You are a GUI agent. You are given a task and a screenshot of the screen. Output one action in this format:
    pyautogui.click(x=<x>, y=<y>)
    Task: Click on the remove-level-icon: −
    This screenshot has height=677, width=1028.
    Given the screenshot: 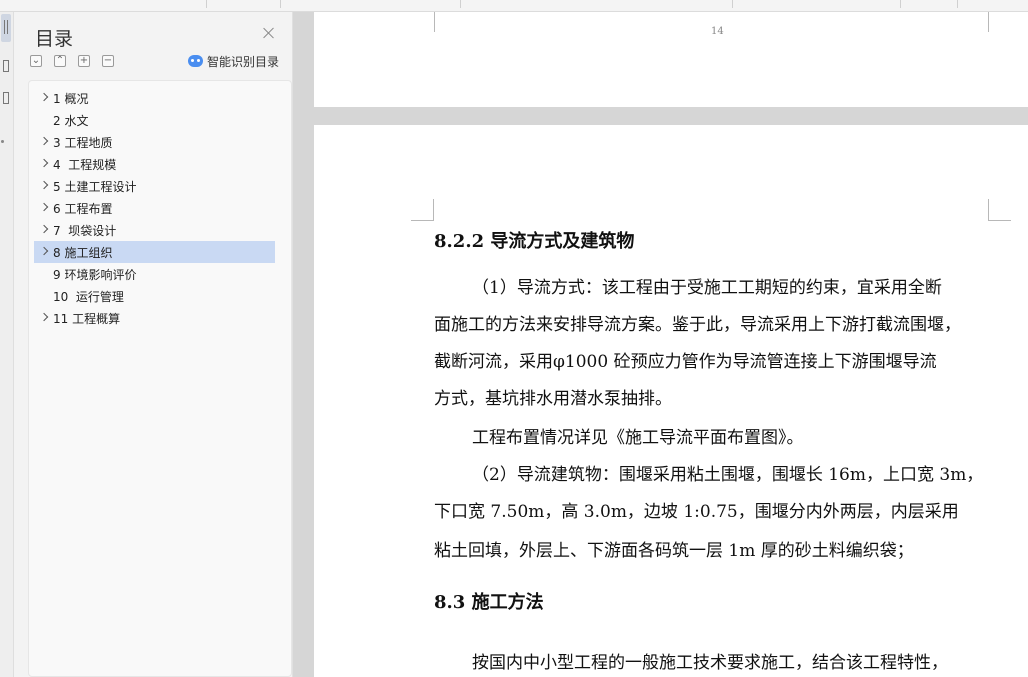 What is the action you would take?
    pyautogui.click(x=108, y=60)
    